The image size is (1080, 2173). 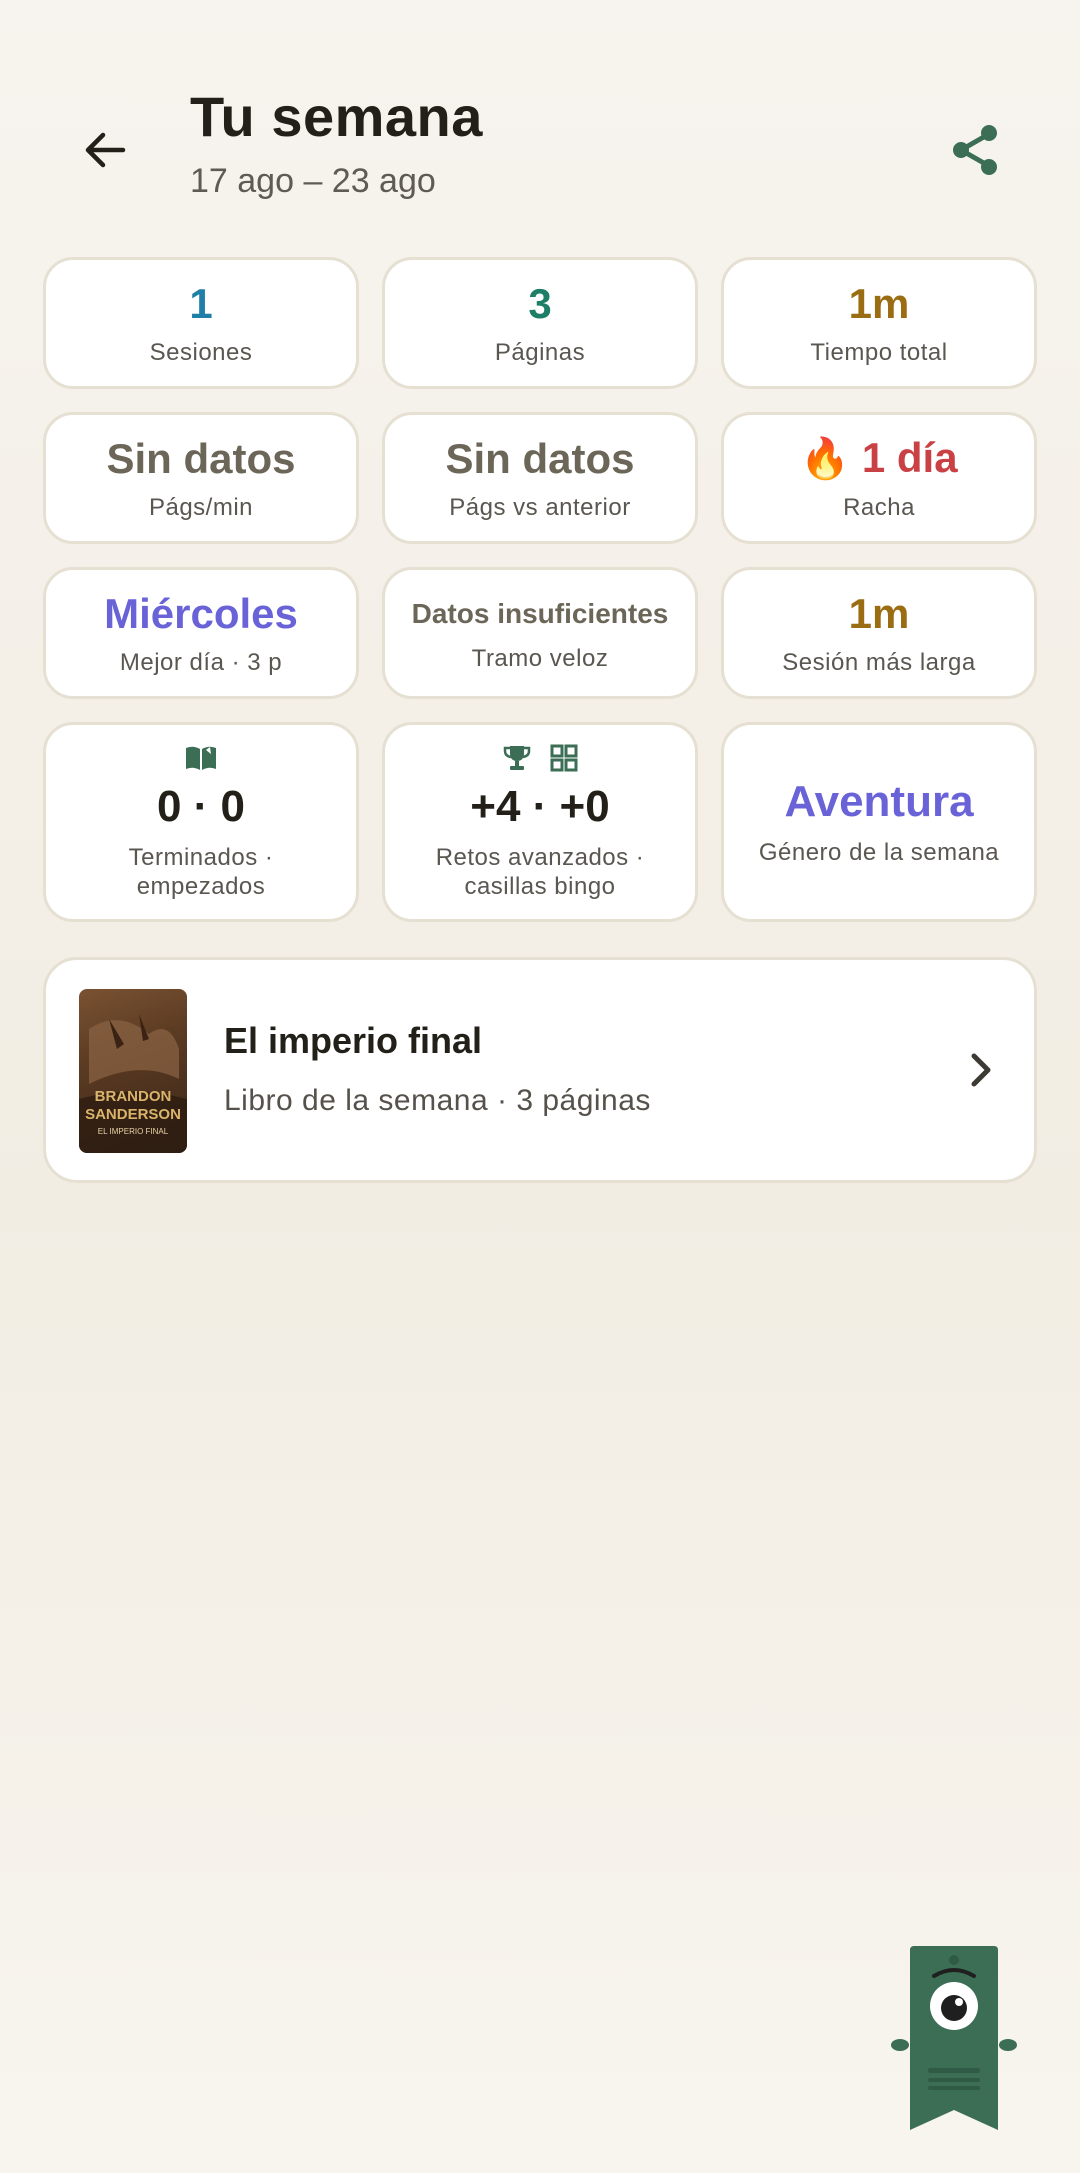 I want to click on page-title: Tu semana, so click(x=336, y=116).